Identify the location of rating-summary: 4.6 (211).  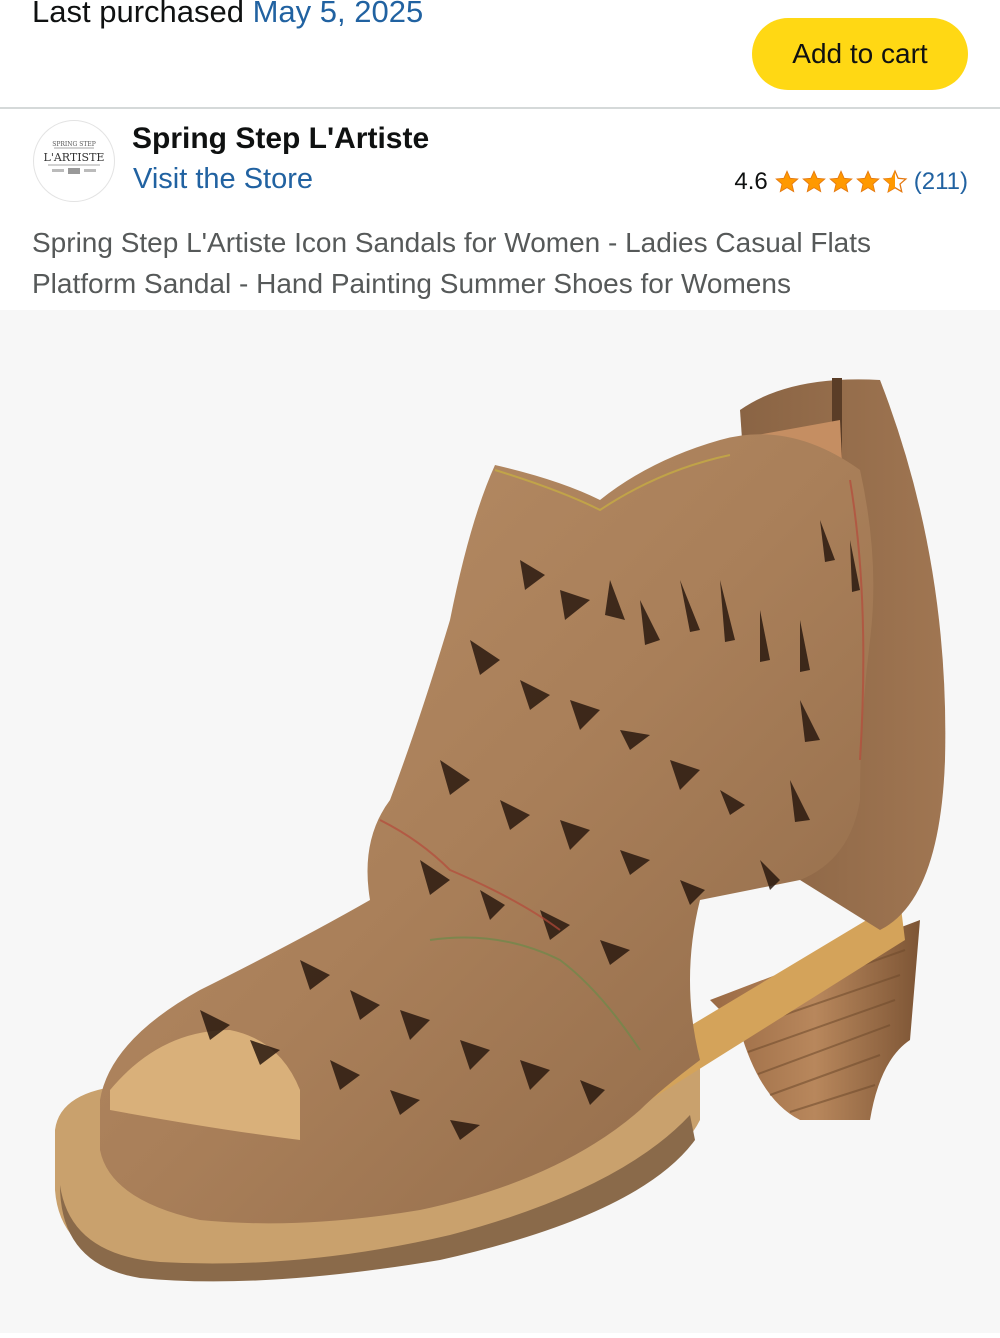
(851, 182).